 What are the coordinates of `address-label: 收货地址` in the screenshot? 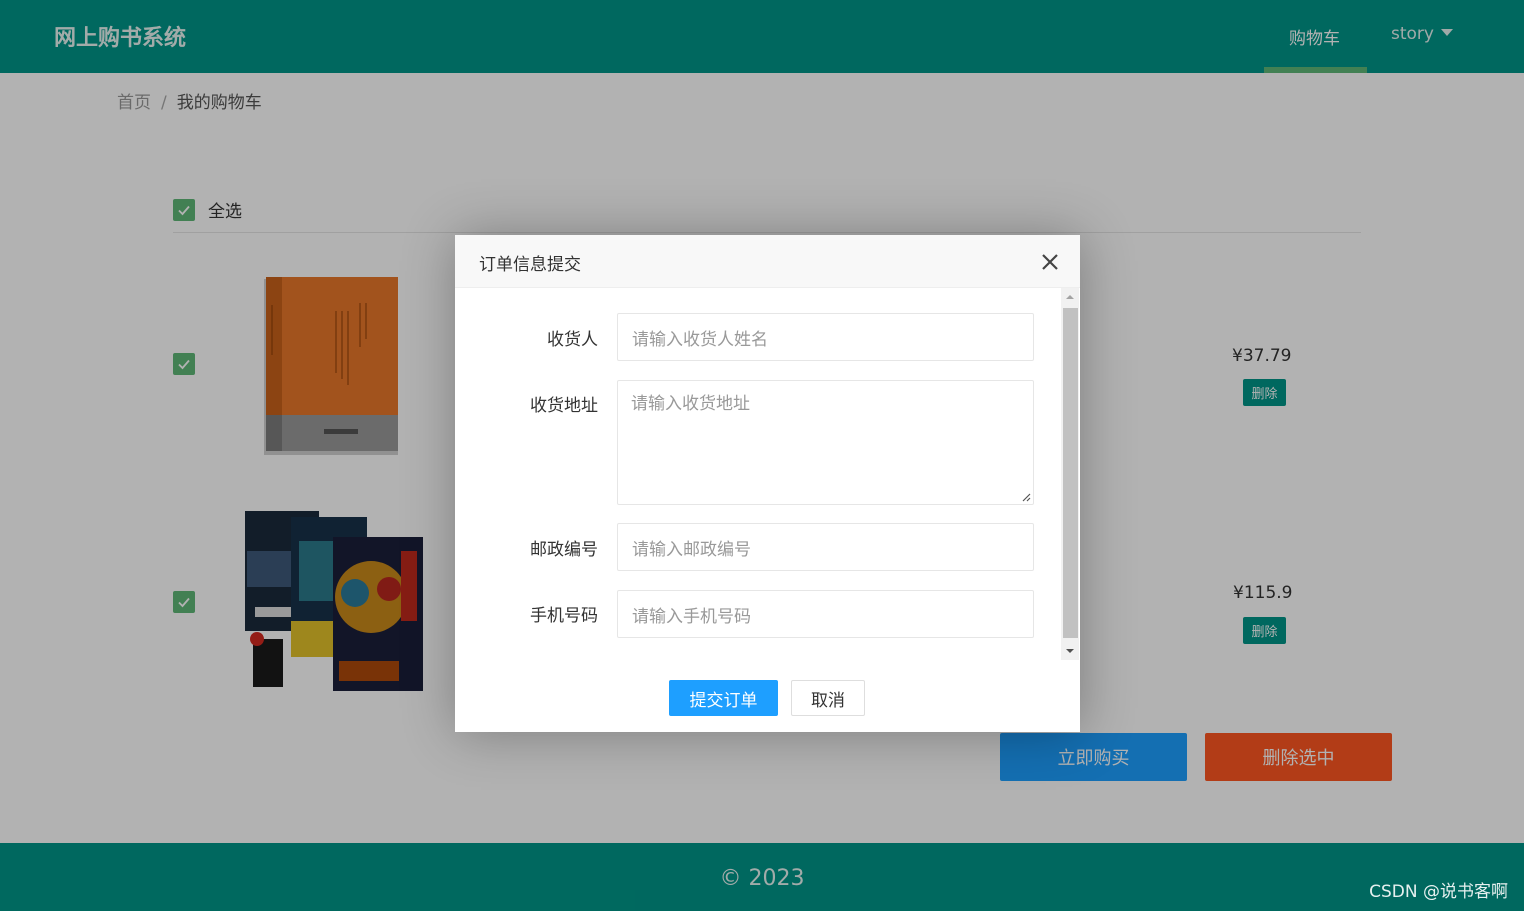 It's located at (564, 406).